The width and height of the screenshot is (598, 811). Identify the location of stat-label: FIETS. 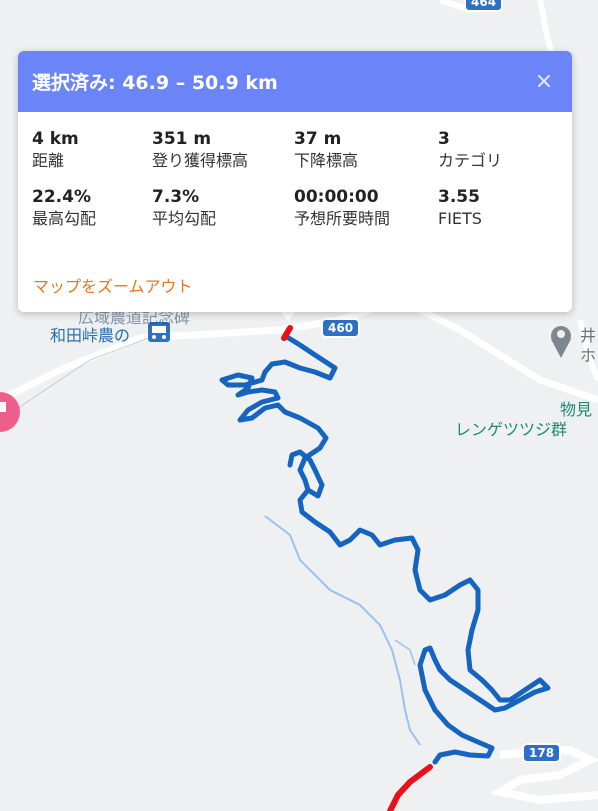
(460, 218).